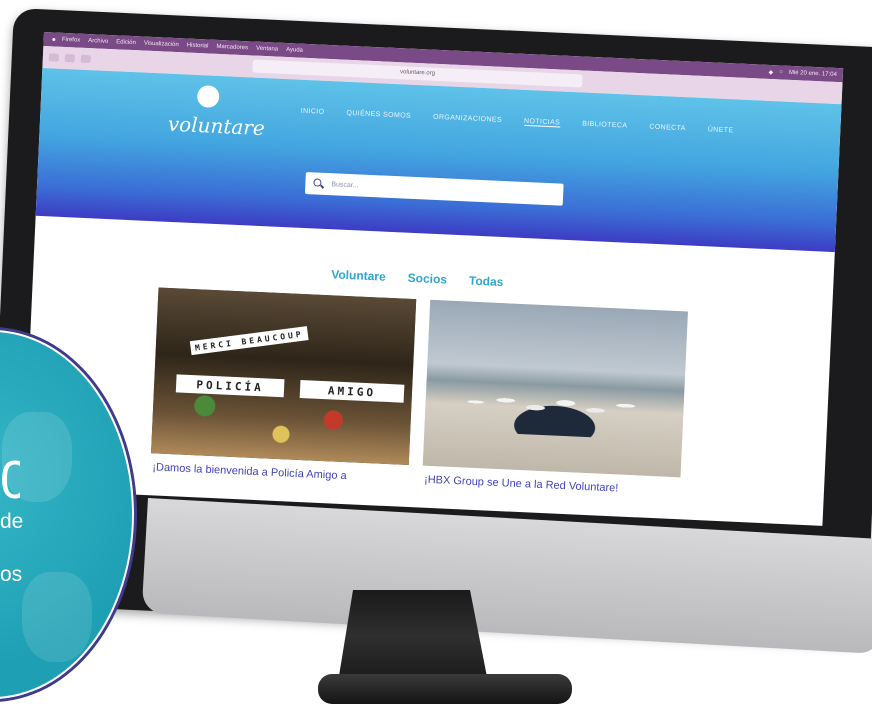 Image resolution: width=872 pixels, height=711 pixels. Describe the element at coordinates (85, 59) in the screenshot. I see `sidebar-button` at that location.